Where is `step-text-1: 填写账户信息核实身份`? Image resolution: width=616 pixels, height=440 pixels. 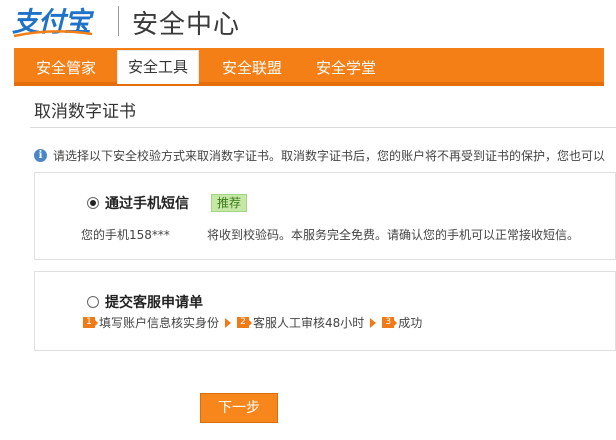 step-text-1: 填写账户信息核实身份 is located at coordinates (159, 323).